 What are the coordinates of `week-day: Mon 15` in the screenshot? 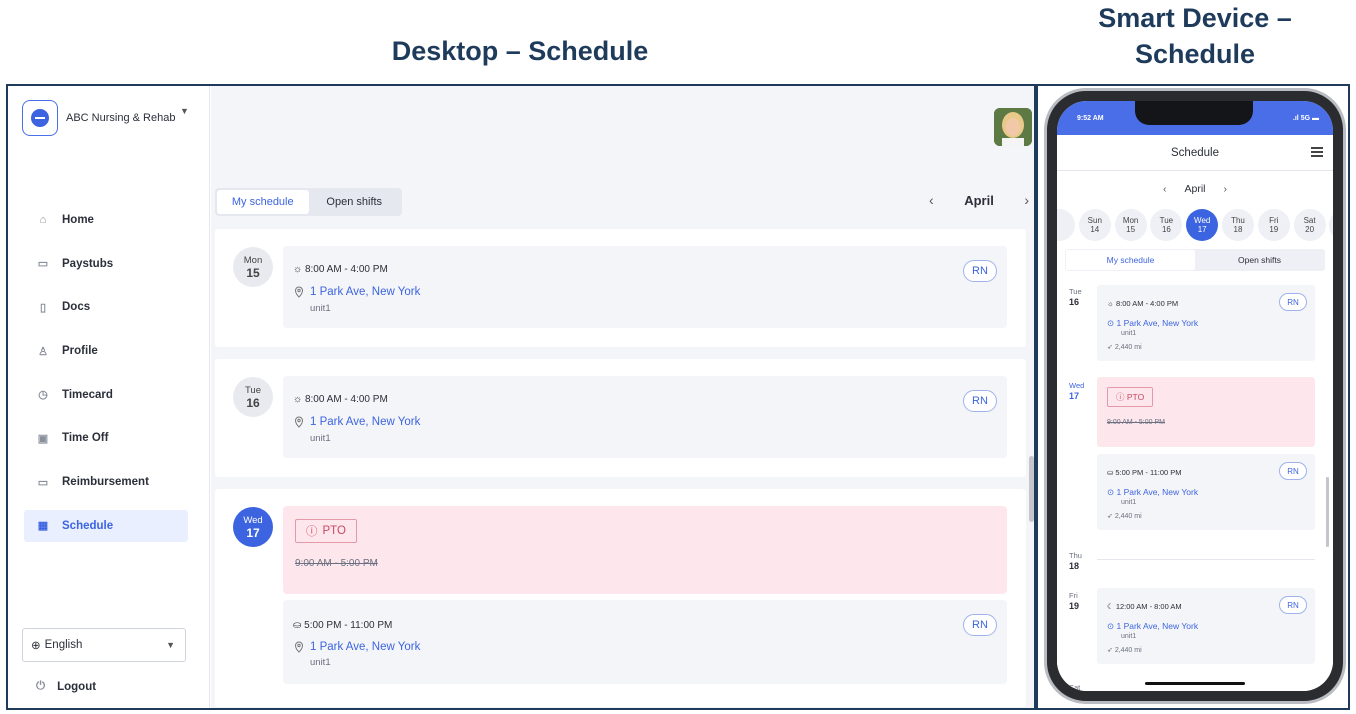 It's located at (1130, 225).